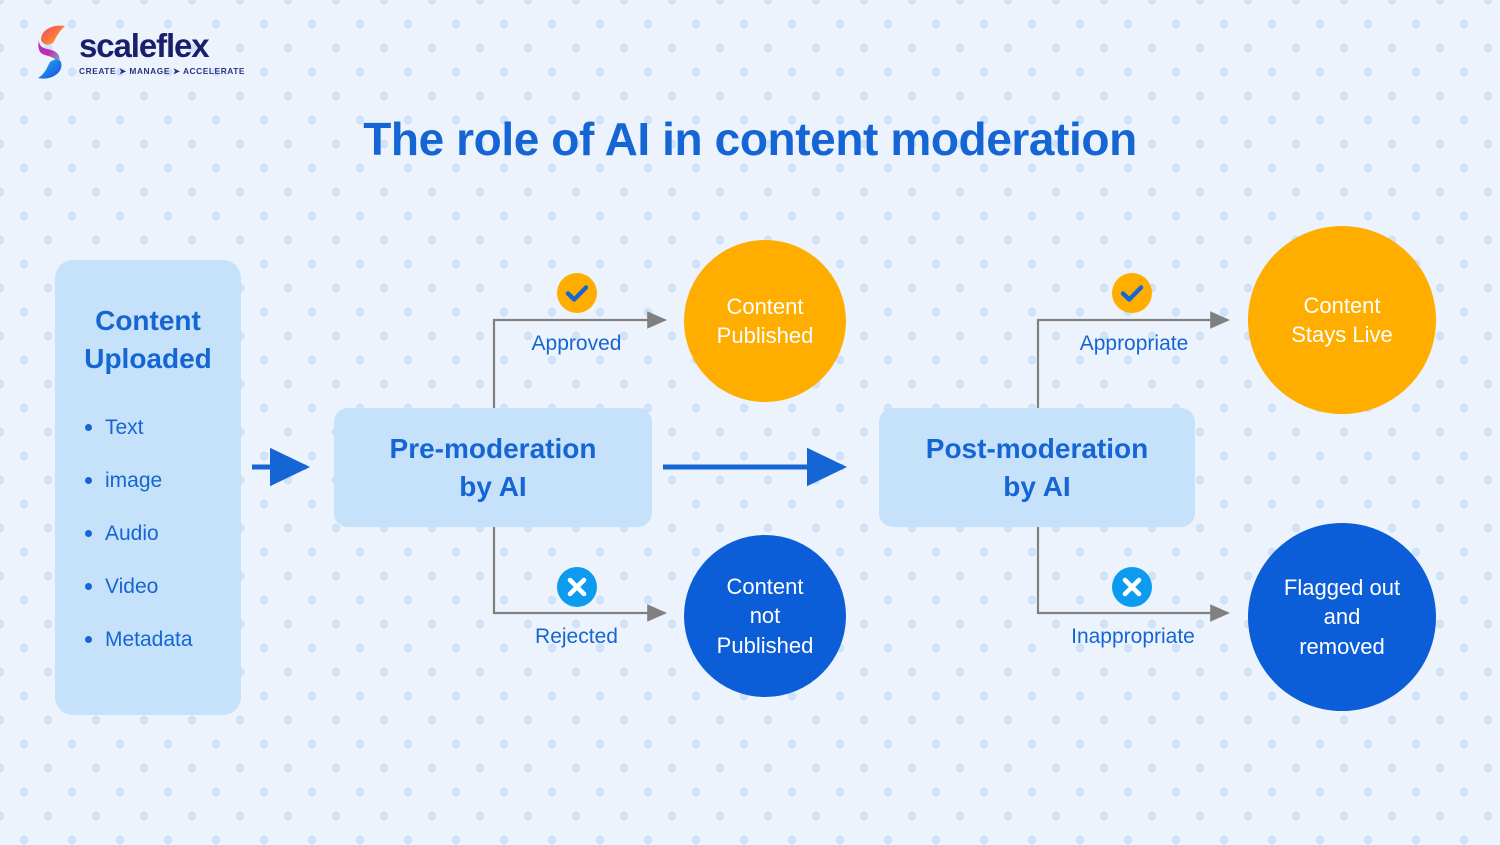 This screenshot has height=845, width=1500. What do you see at coordinates (1133, 636) in the screenshot?
I see `branch-label-inappropriate: Inappropriate` at bounding box center [1133, 636].